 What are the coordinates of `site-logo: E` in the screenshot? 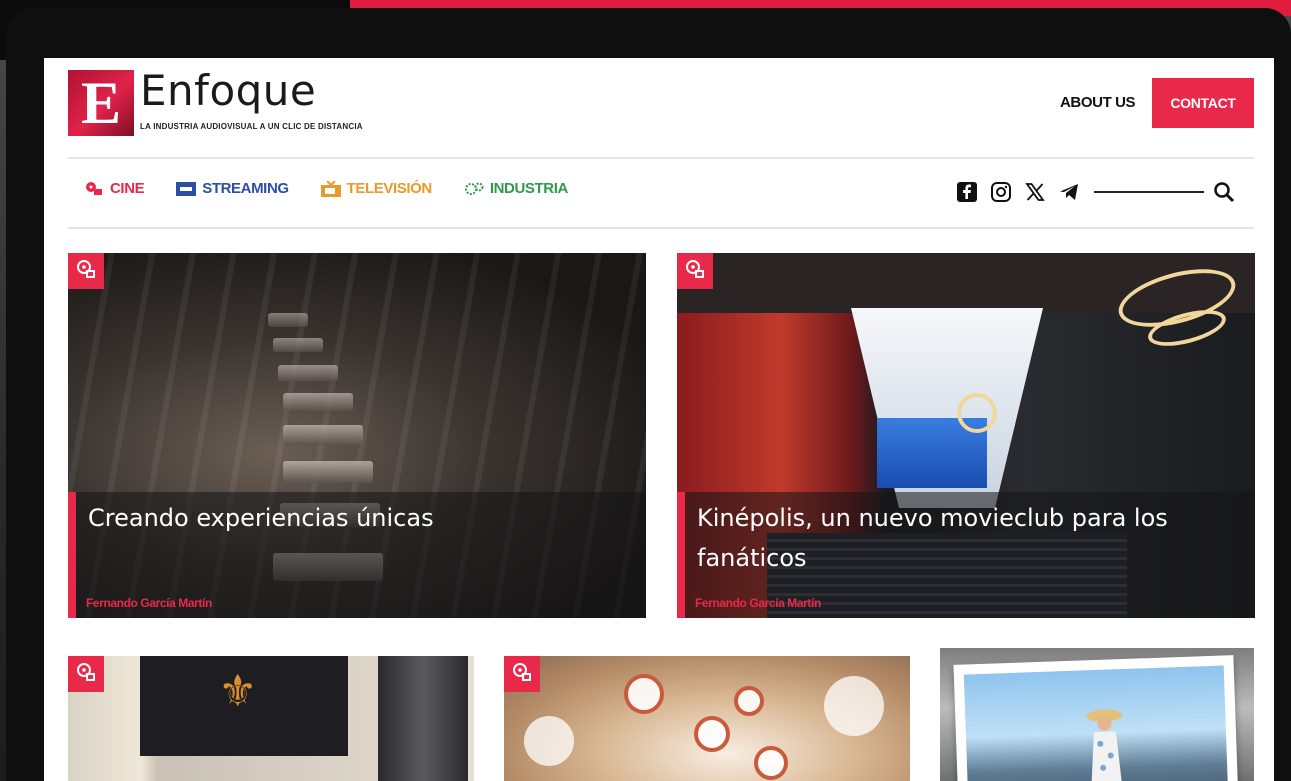 It's located at (101, 103).